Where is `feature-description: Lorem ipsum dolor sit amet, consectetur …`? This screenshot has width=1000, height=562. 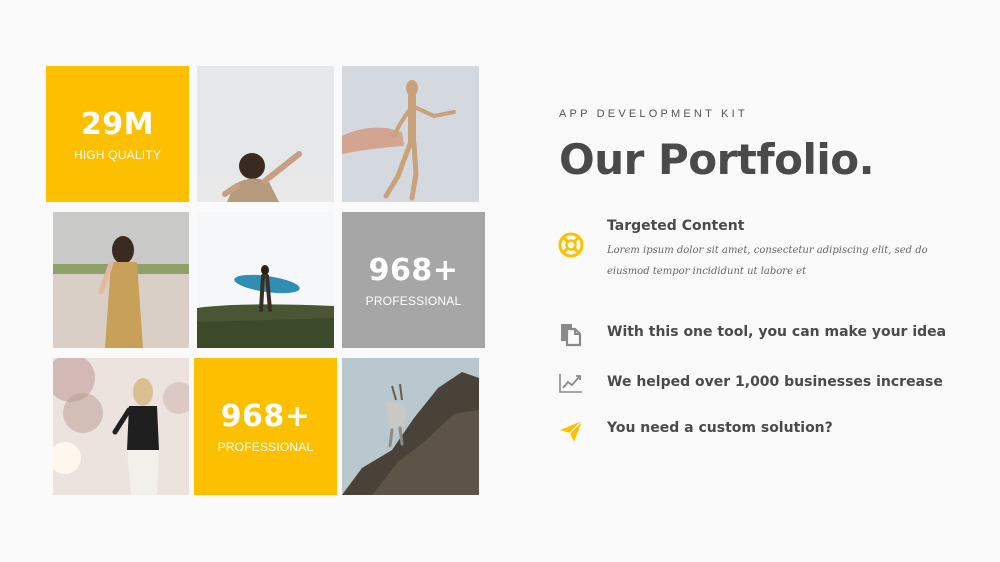
feature-description: Lorem ipsum dolor sit amet, consectetur … is located at coordinates (767, 261).